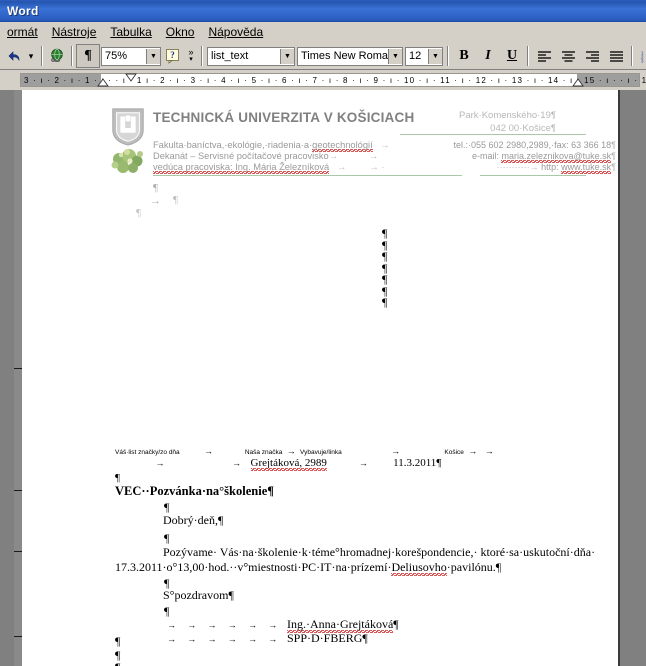  I want to click on font-chevron-down-icon: ▼, so click(395, 56).